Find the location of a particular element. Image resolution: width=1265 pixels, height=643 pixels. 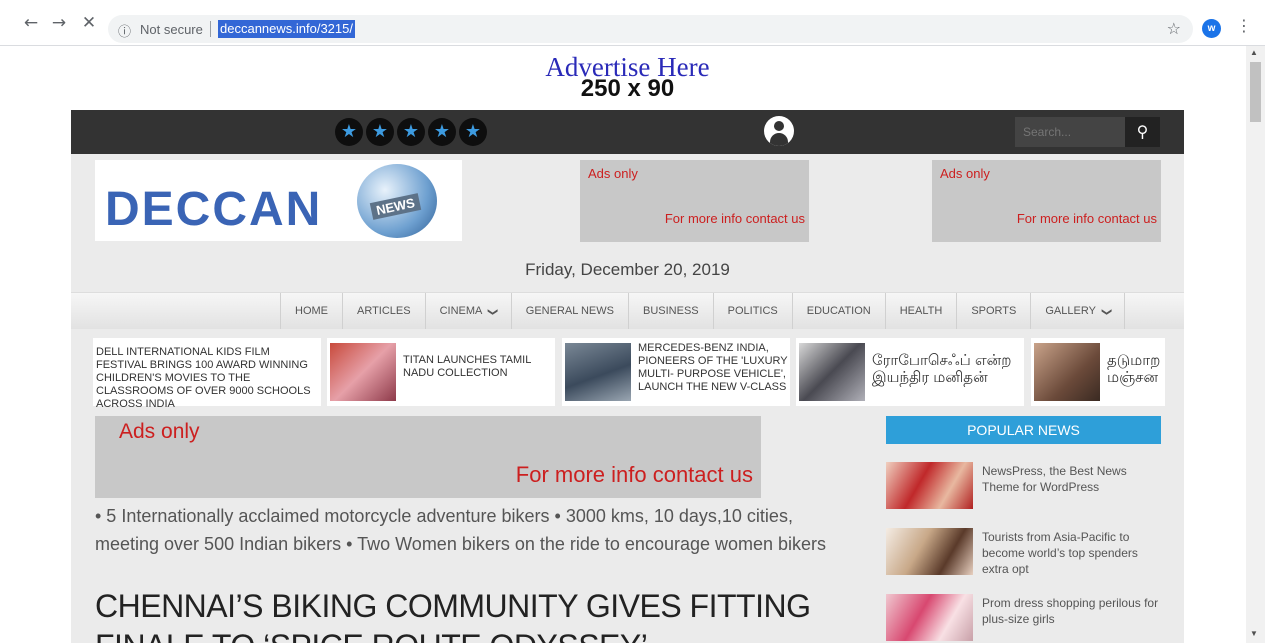

search-button: ⚲ is located at coordinates (1142, 132).